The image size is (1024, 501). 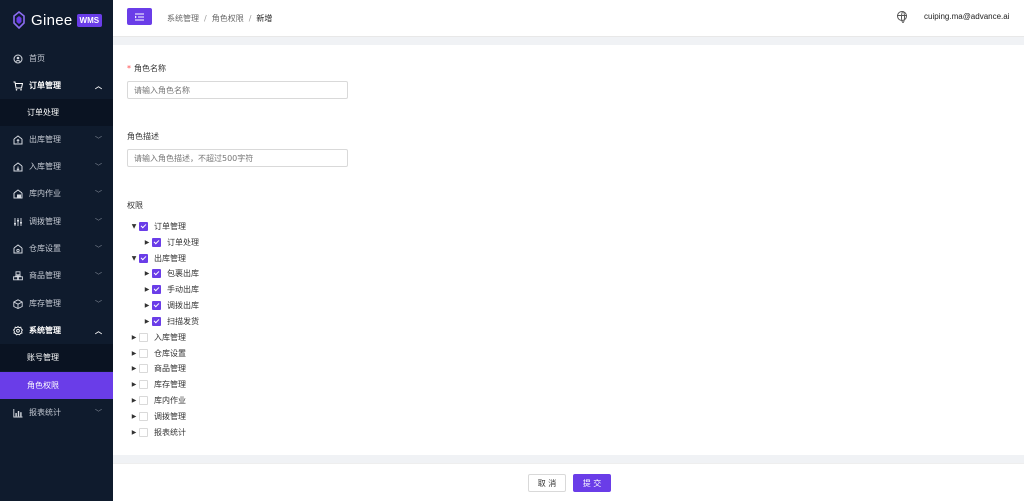 What do you see at coordinates (45, 275) in the screenshot?
I see `sidebar-item-label: 商品管理` at bounding box center [45, 275].